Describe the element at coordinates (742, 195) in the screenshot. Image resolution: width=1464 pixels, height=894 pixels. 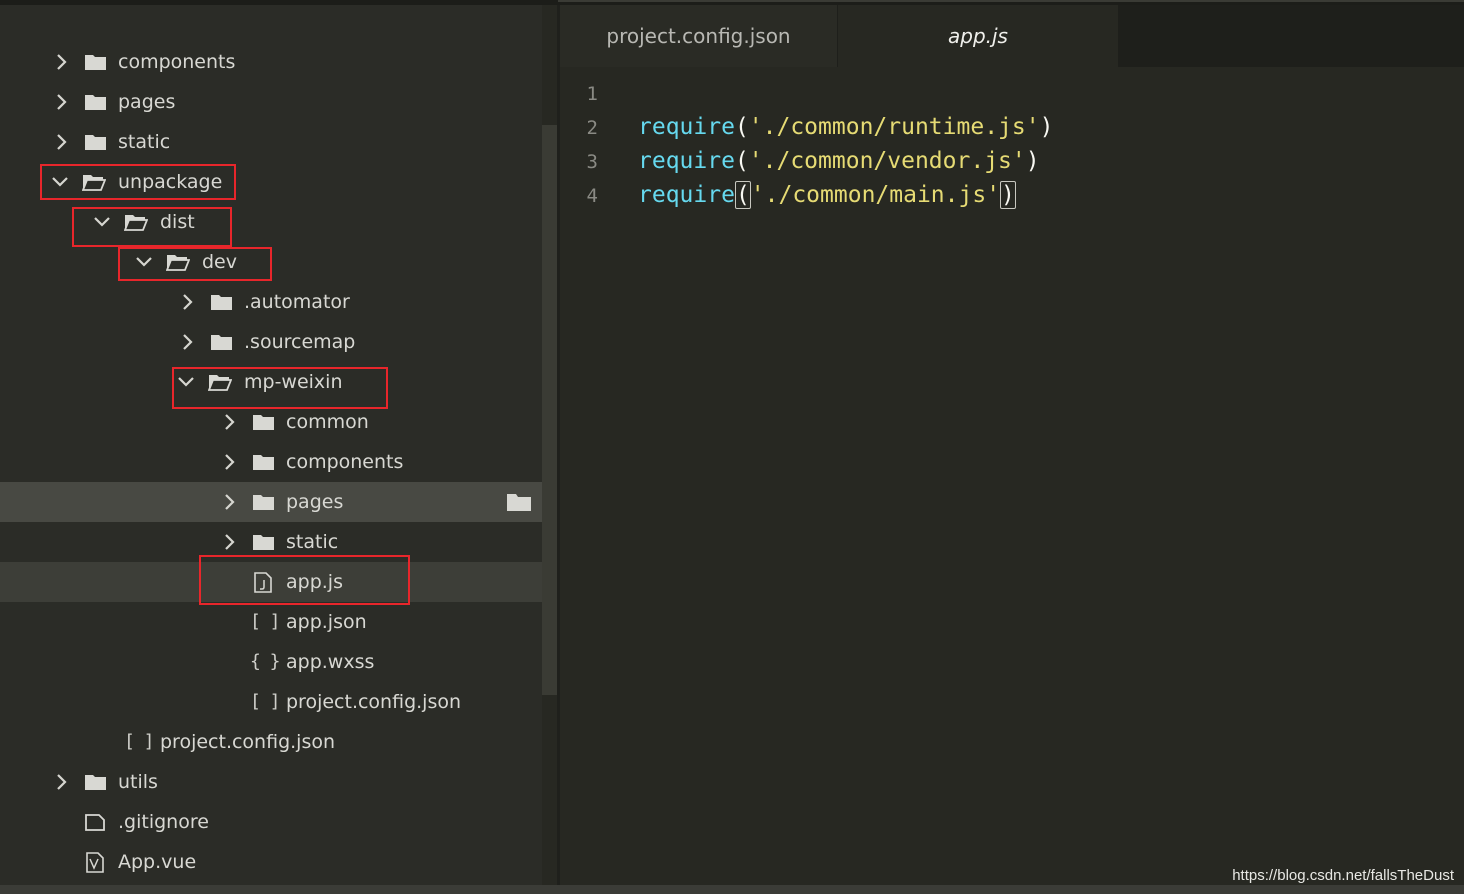
I see `code-paren-matched: (` at that location.